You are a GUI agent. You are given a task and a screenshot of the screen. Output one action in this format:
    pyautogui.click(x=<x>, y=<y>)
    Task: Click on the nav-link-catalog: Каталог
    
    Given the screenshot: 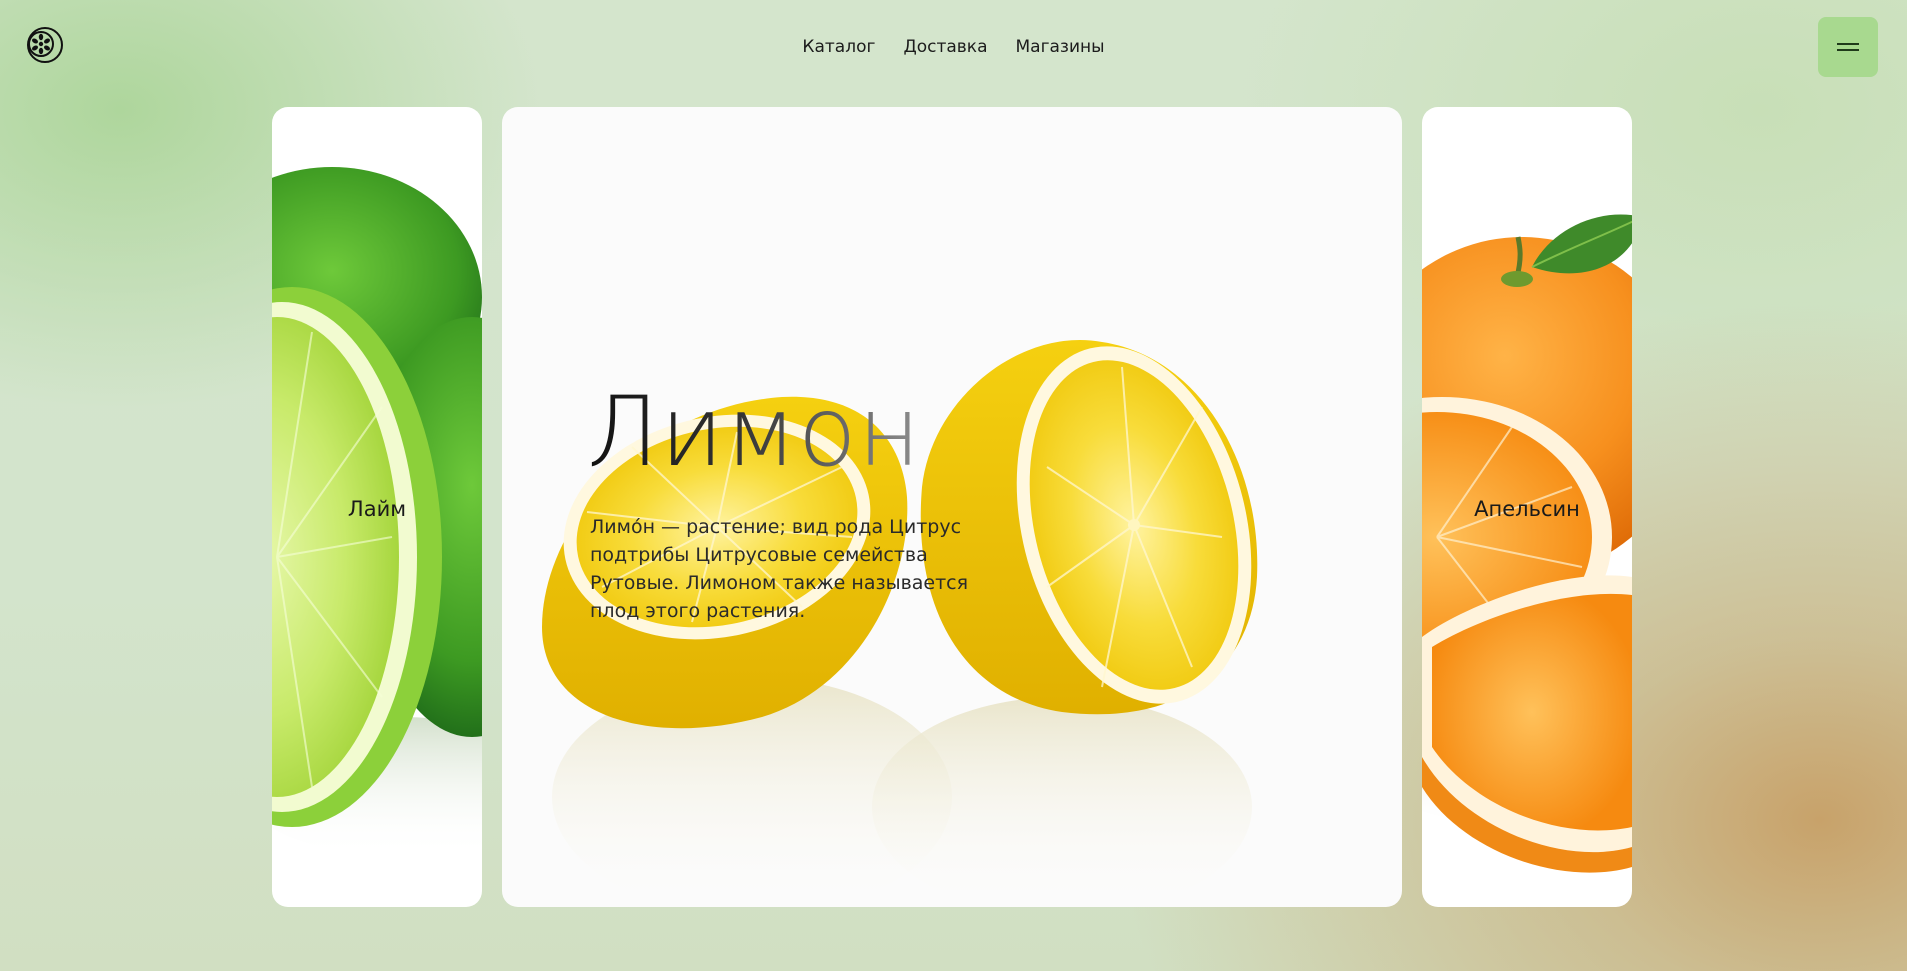 What is the action you would take?
    pyautogui.click(x=838, y=47)
    